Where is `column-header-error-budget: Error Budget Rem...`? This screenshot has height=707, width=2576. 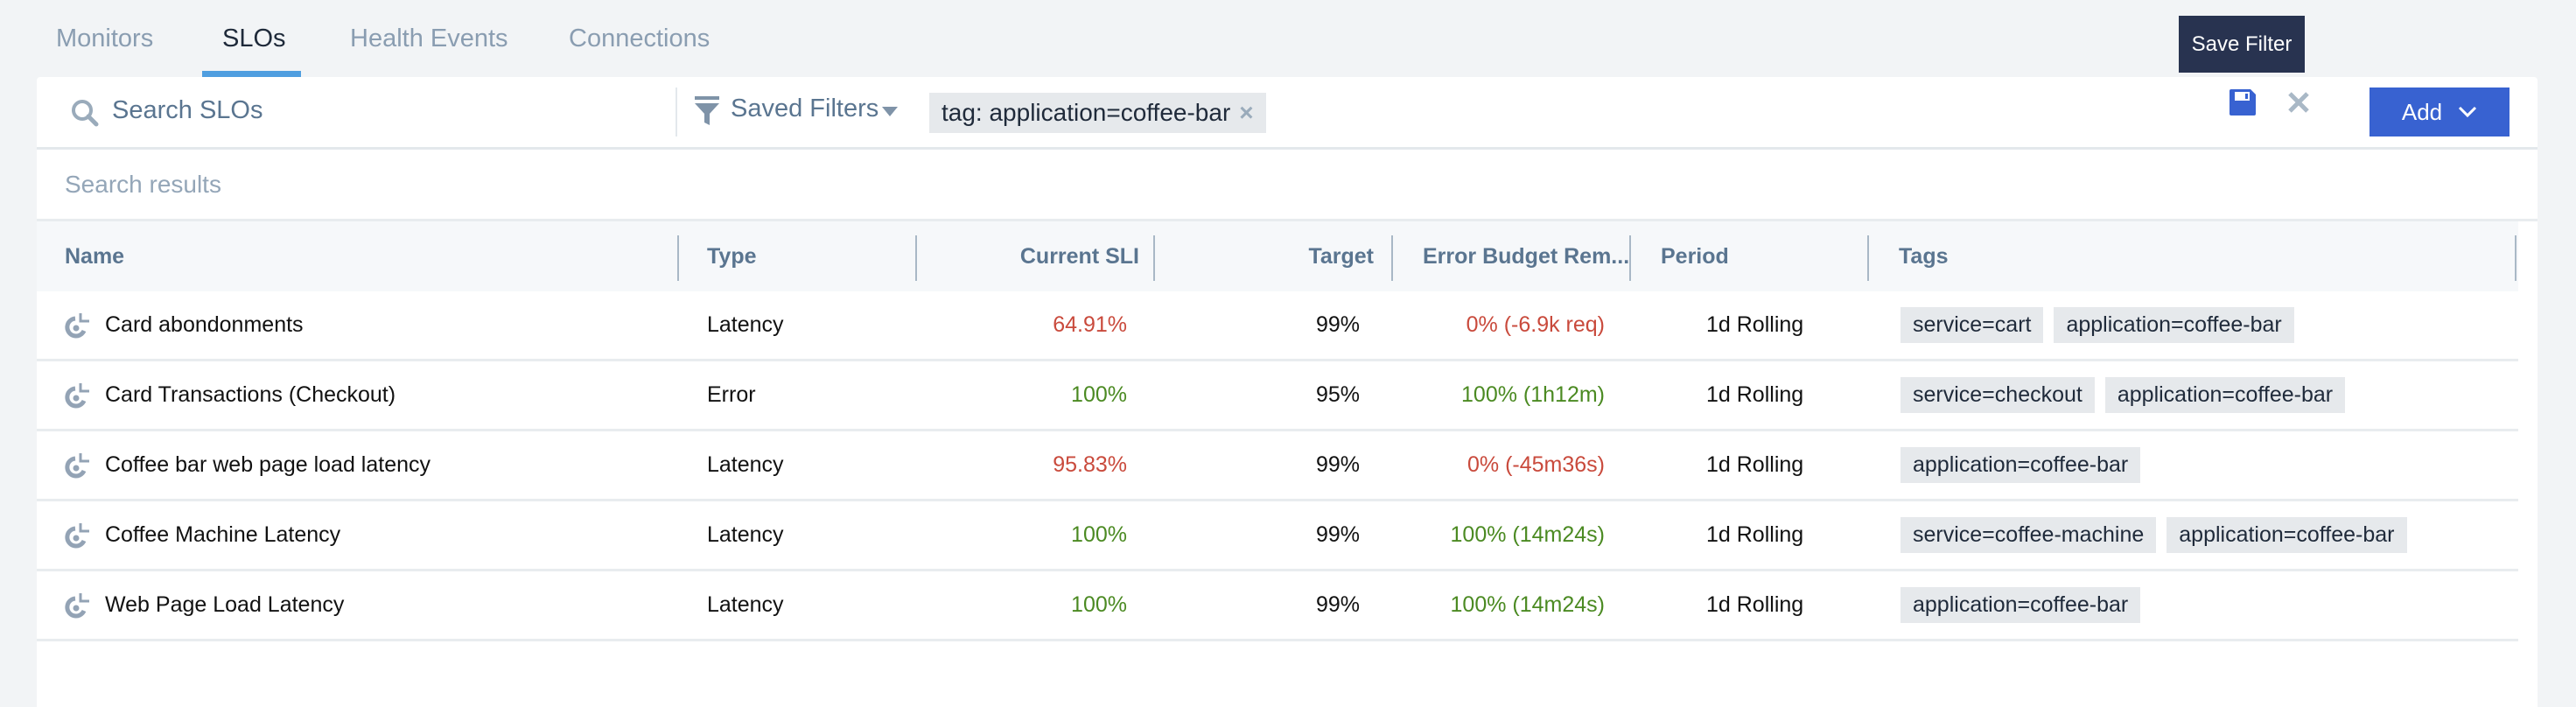
column-header-error-budget: Error Budget Rem... is located at coordinates (1536, 256).